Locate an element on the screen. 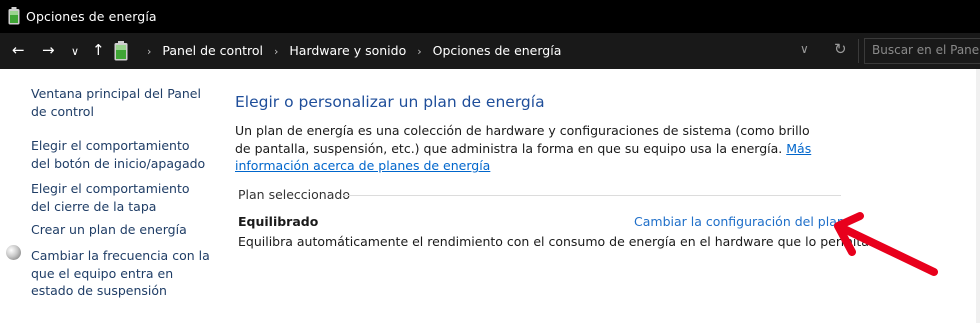 The height and width of the screenshot is (323, 980). page-title: Elegir o personalizar un plan de energía is located at coordinates (390, 102).